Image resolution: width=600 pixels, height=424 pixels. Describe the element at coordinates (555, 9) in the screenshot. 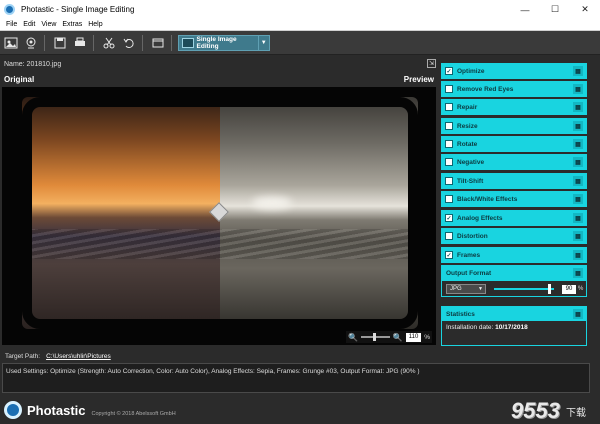

I see `maximize-button: ☐` at that location.